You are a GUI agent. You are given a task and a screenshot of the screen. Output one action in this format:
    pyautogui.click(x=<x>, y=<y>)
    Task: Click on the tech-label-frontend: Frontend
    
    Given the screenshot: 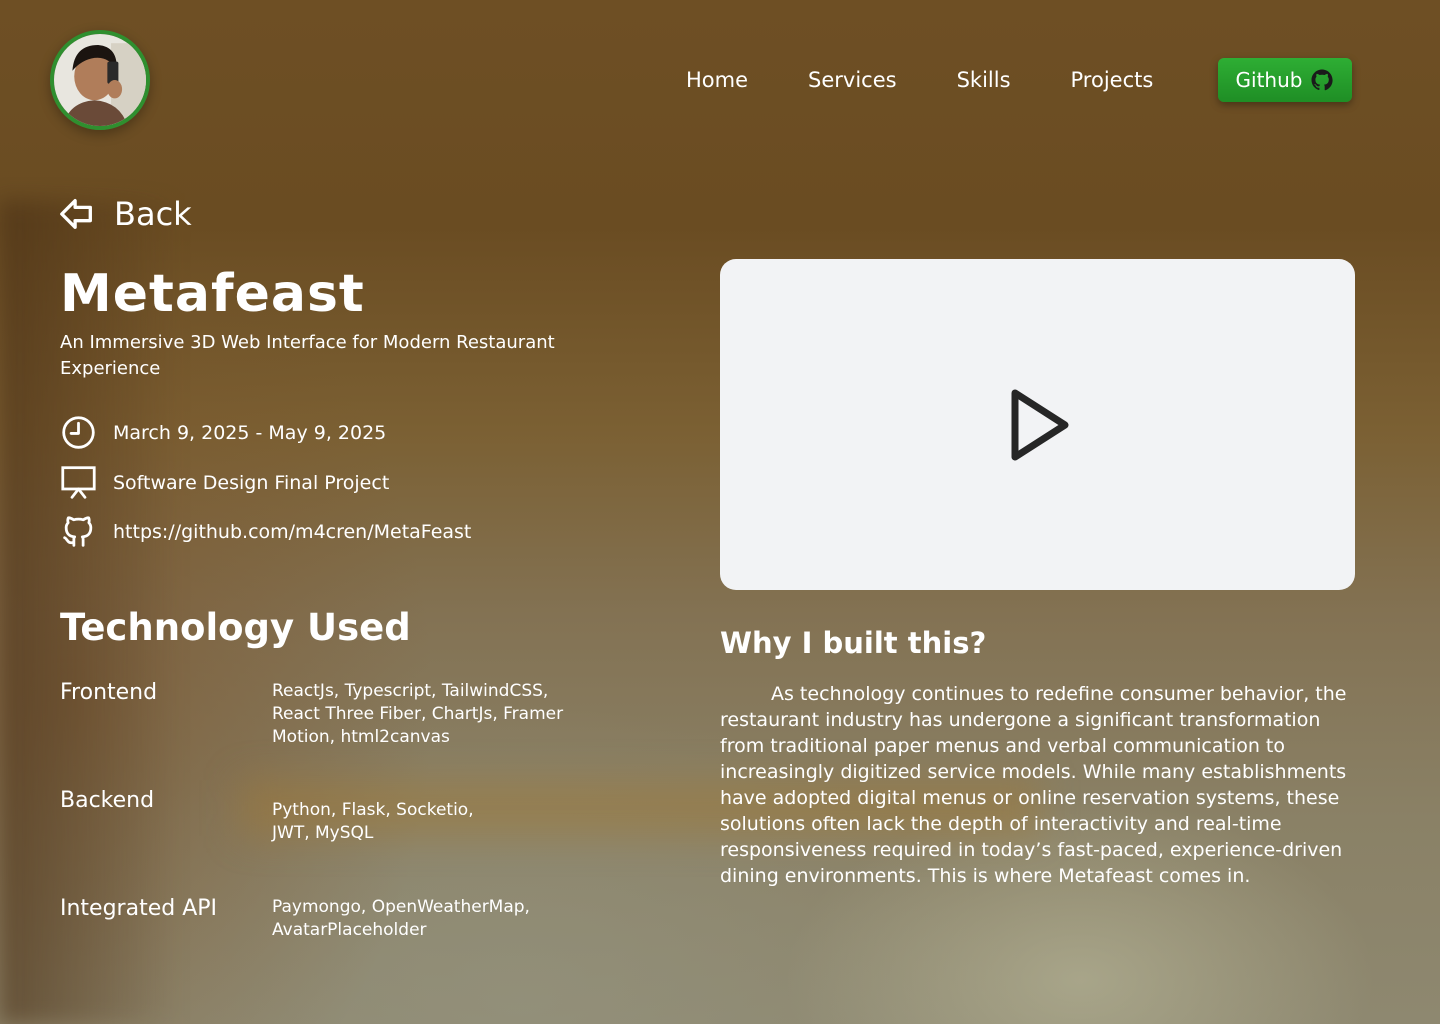 What is the action you would take?
    pyautogui.click(x=109, y=692)
    